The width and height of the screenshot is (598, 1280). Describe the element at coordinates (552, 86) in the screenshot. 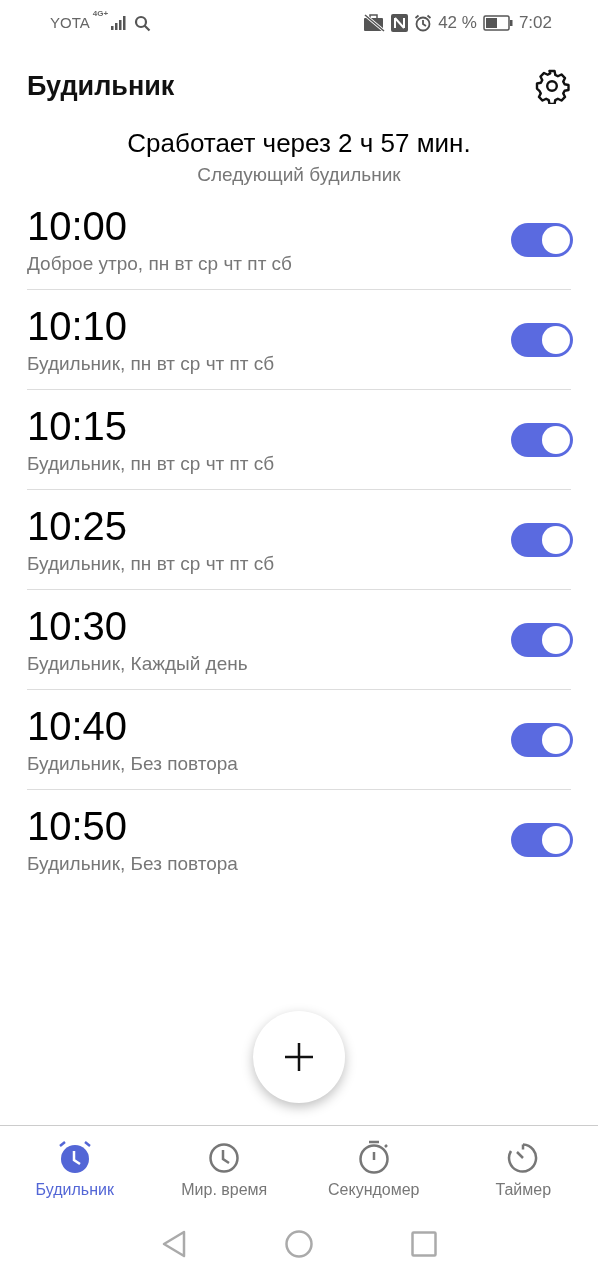

I see `settings-icon` at that location.